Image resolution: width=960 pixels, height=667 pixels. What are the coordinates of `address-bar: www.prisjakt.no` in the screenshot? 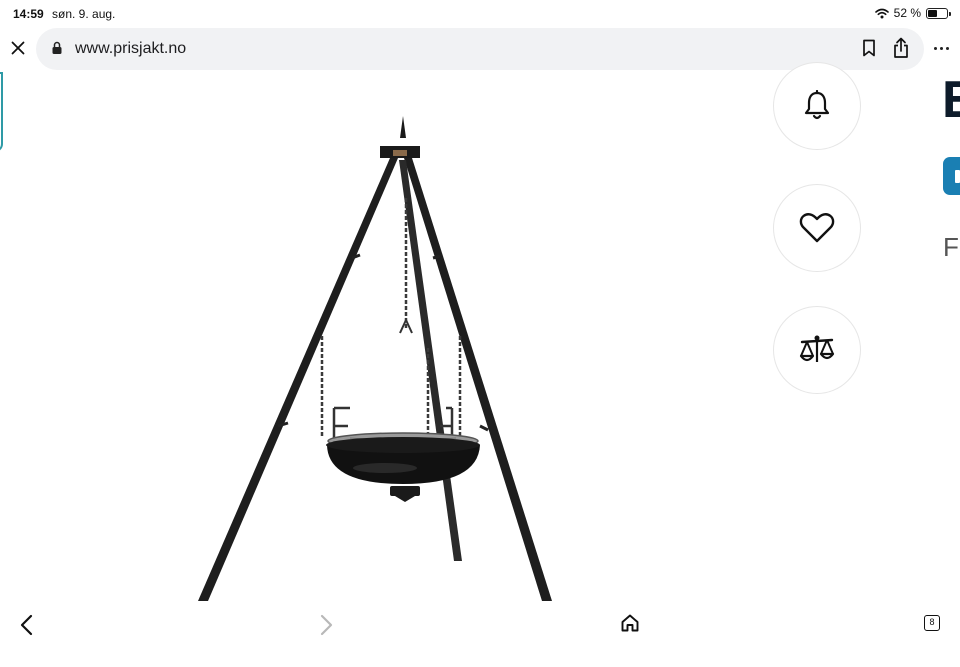 It's located at (480, 49).